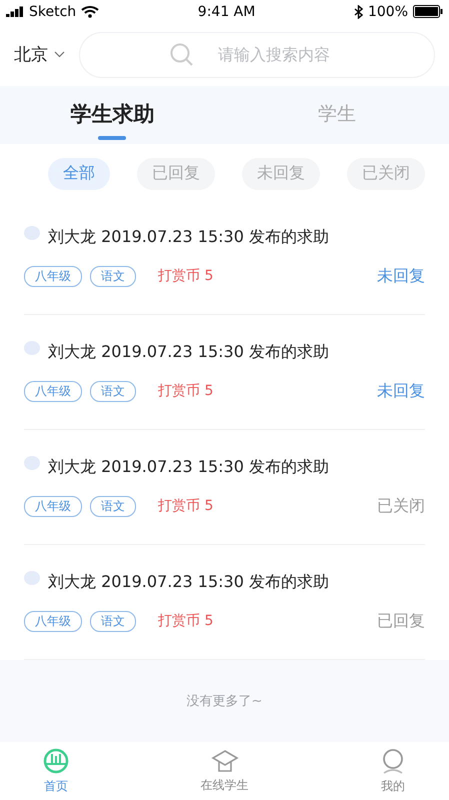 Image resolution: width=449 pixels, height=800 pixels. What do you see at coordinates (257, 55) in the screenshot?
I see `search-field: 请输入搜索内容` at bounding box center [257, 55].